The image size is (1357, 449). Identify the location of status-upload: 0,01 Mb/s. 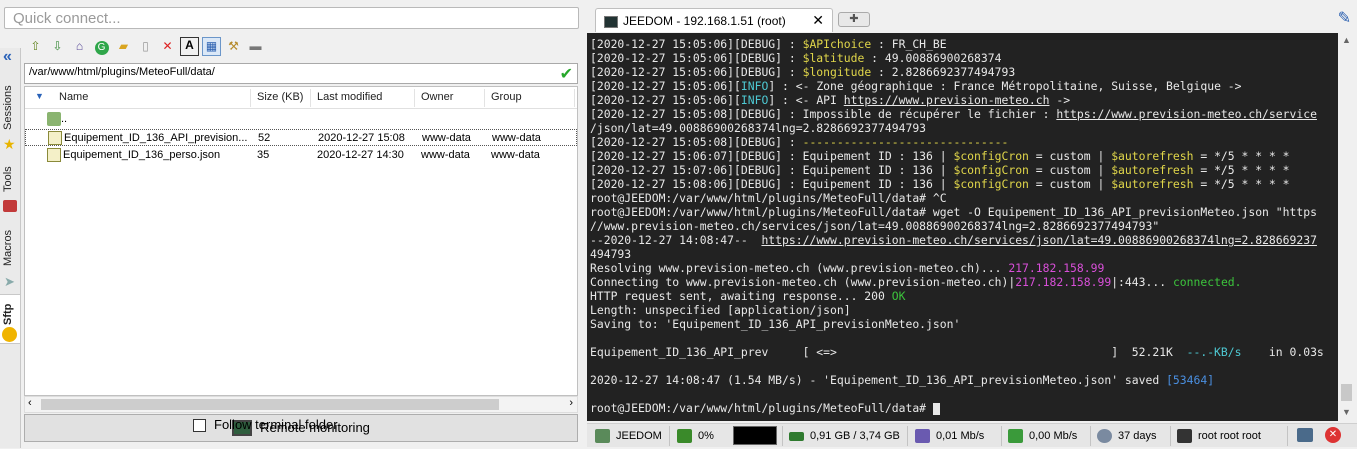
(949, 437).